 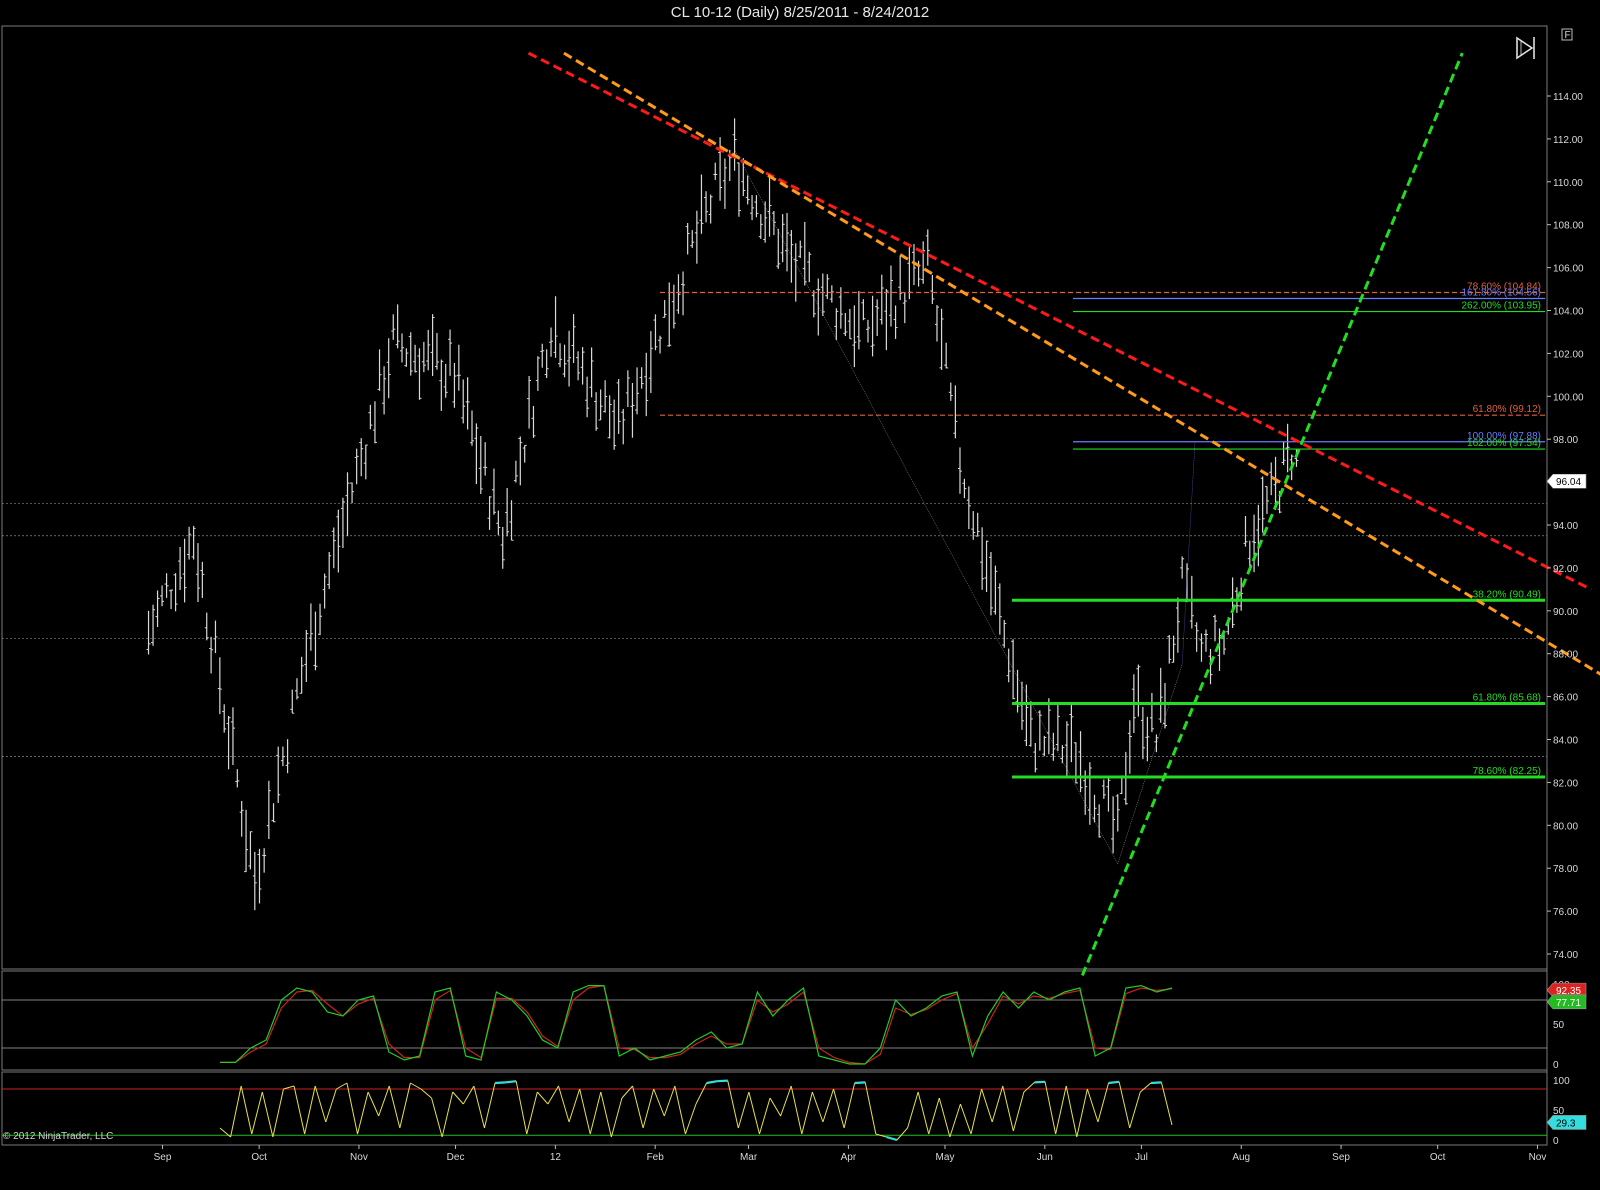 What do you see at coordinates (1525, 48) in the screenshot?
I see `scroll-to-end-icon` at bounding box center [1525, 48].